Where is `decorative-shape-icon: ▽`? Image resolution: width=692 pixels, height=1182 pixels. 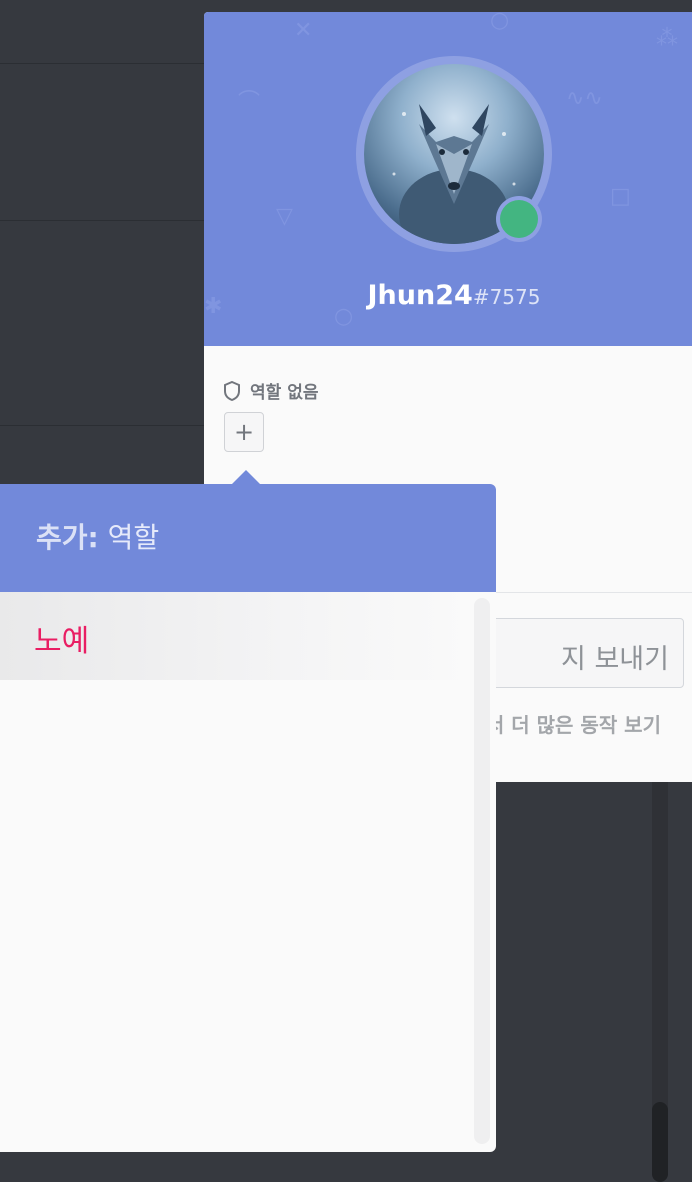
decorative-shape-icon: ▽ is located at coordinates (284, 216).